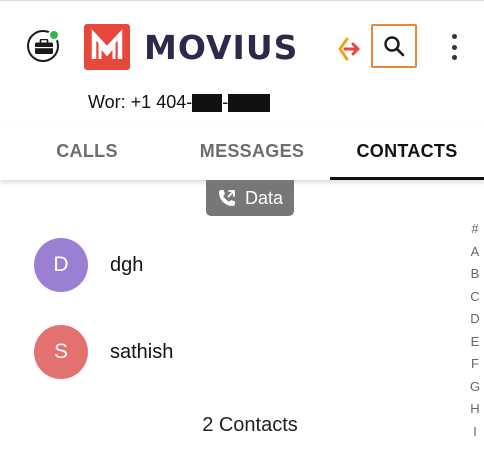 The width and height of the screenshot is (484, 456). I want to click on work-number: Wor: +1 404- -, so click(179, 102).